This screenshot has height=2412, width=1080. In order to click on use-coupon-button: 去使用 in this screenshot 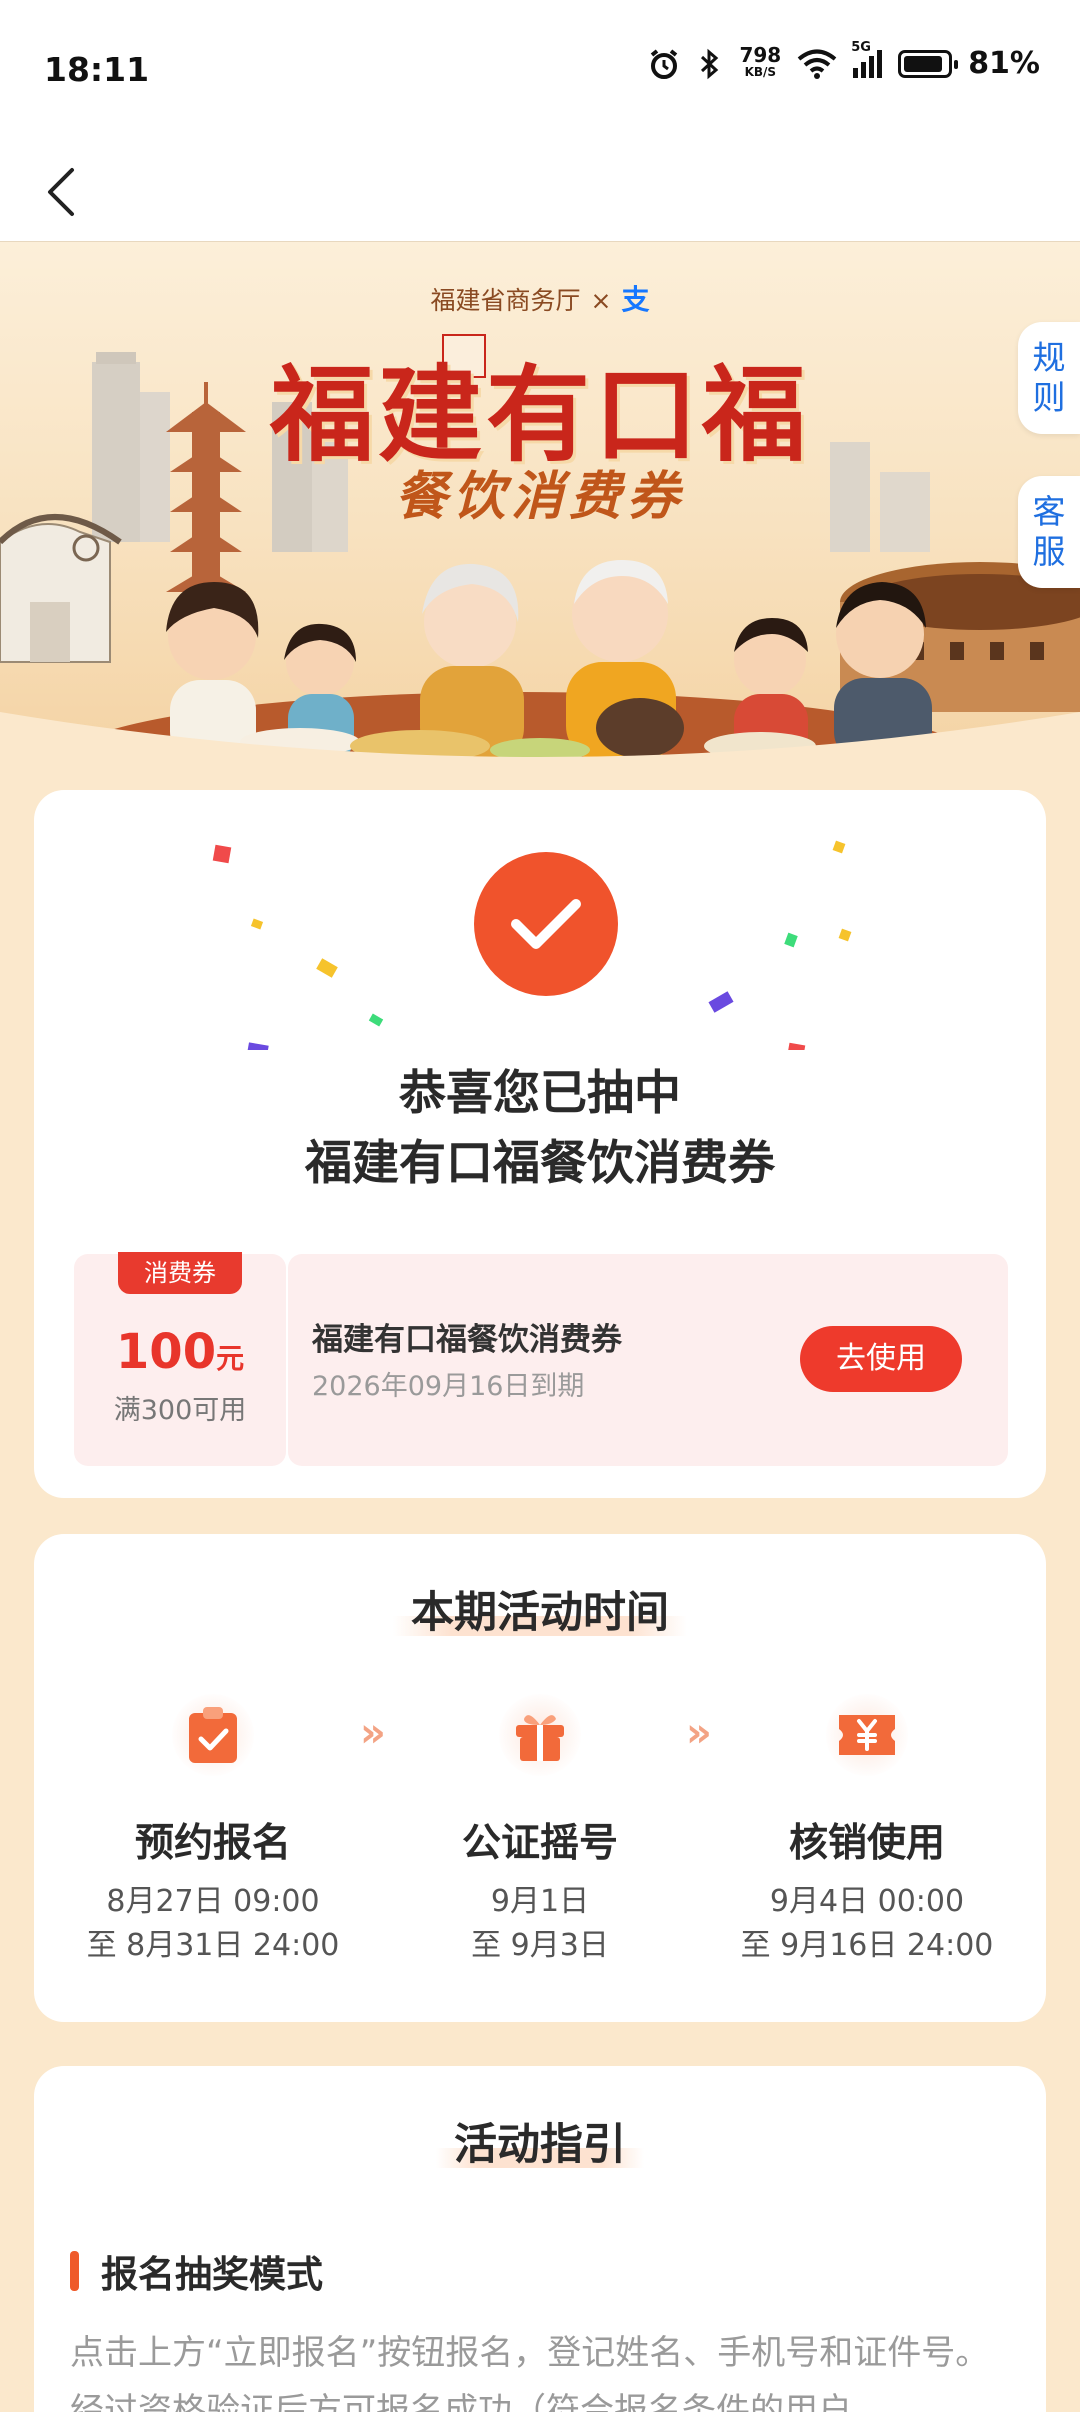, I will do `click(881, 1359)`.